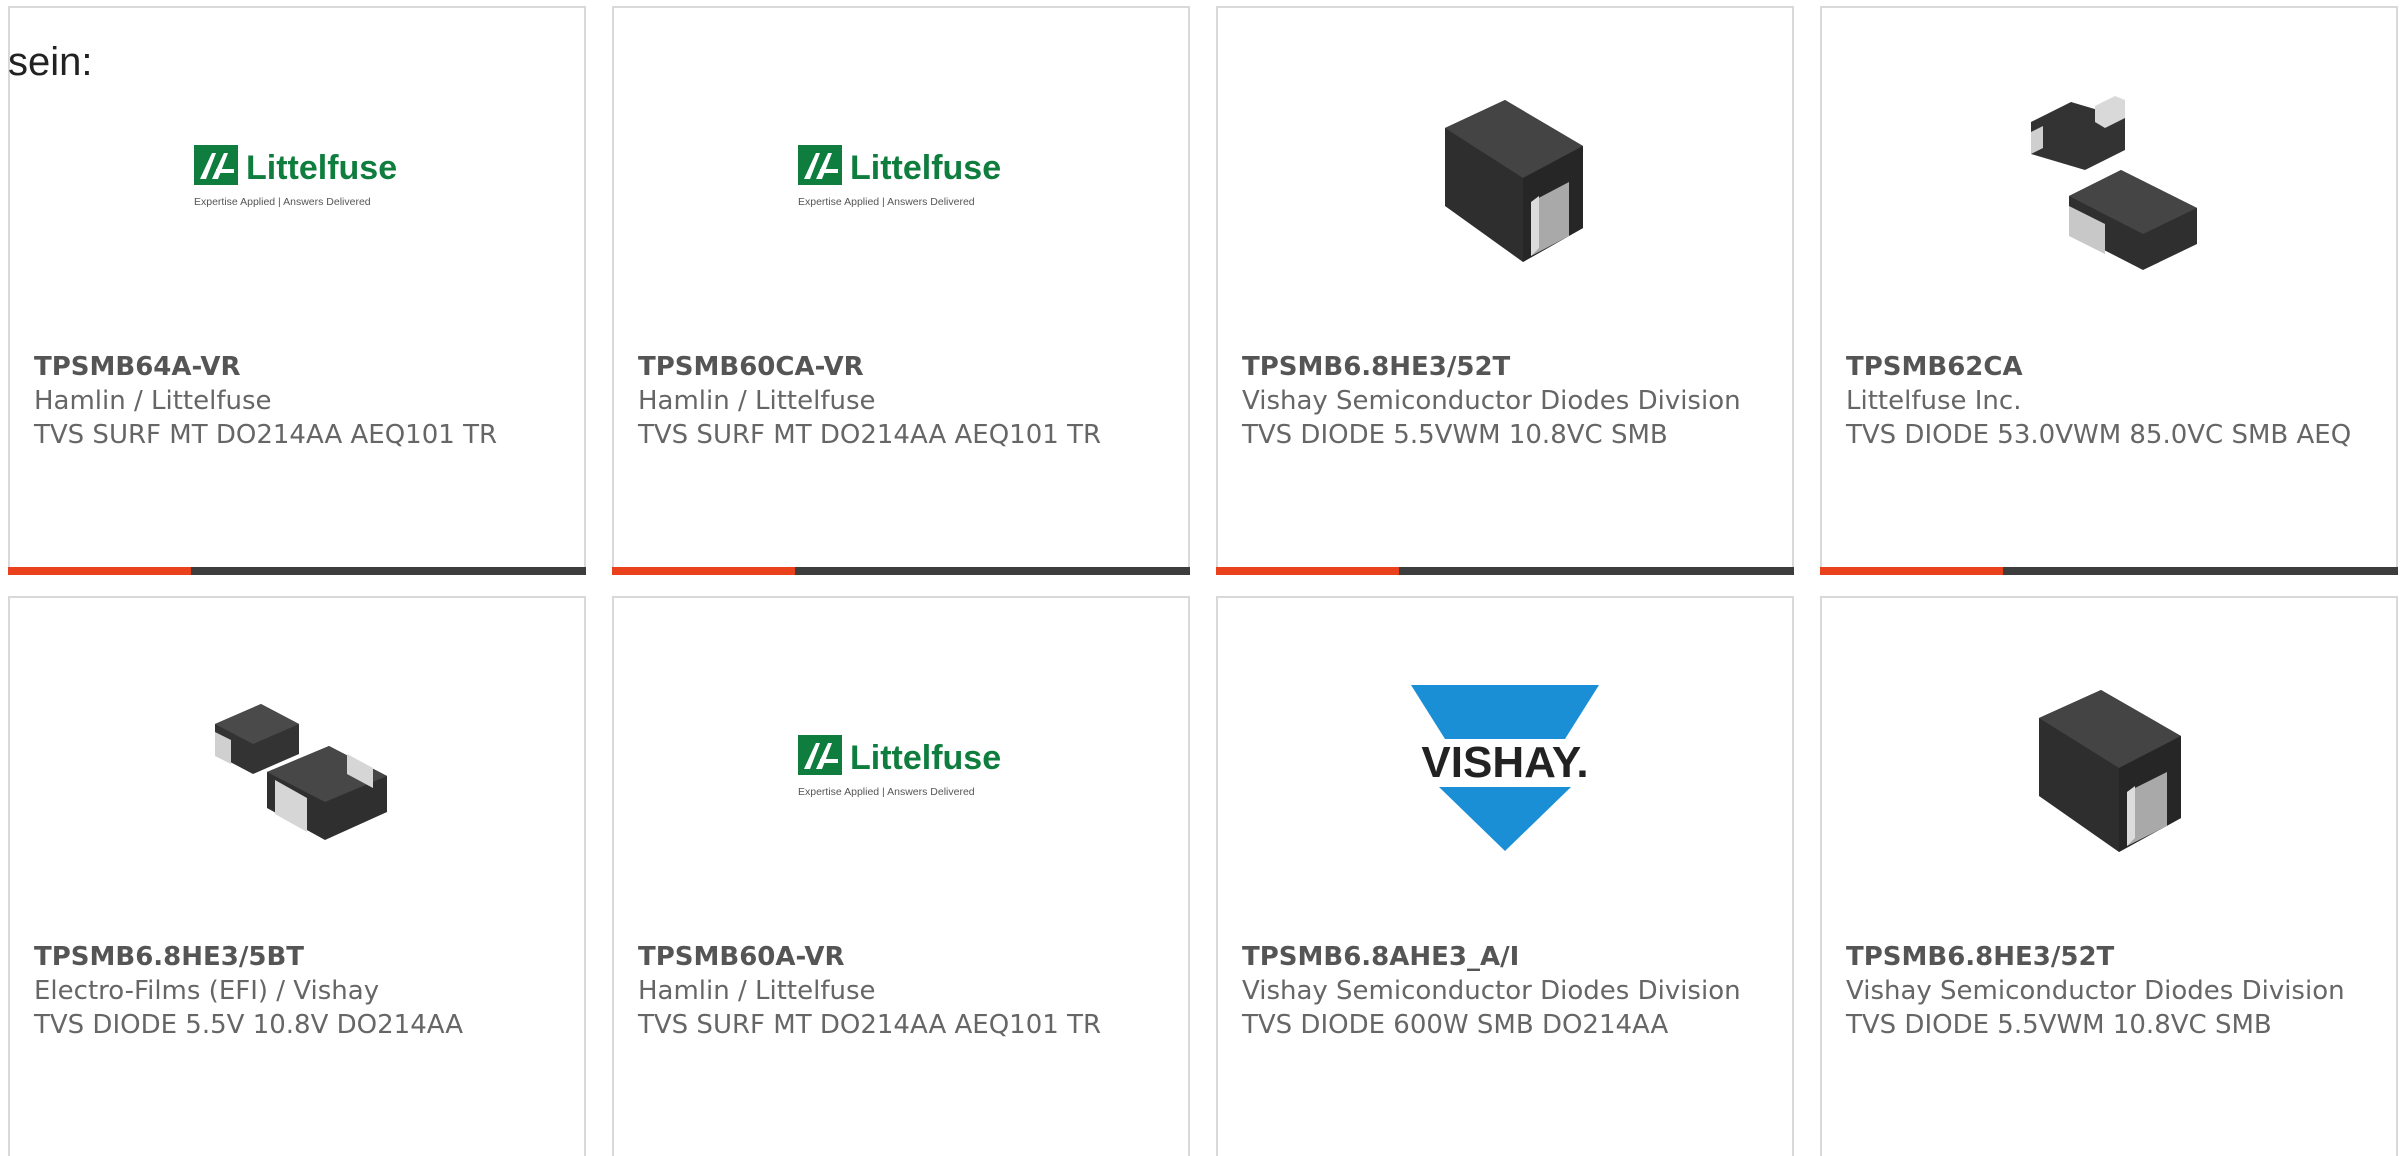 This screenshot has height=1156, width=2400. I want to click on description: TVS DIODE 53.0VWM 85.0VC SMB AEQ, so click(2099, 435).